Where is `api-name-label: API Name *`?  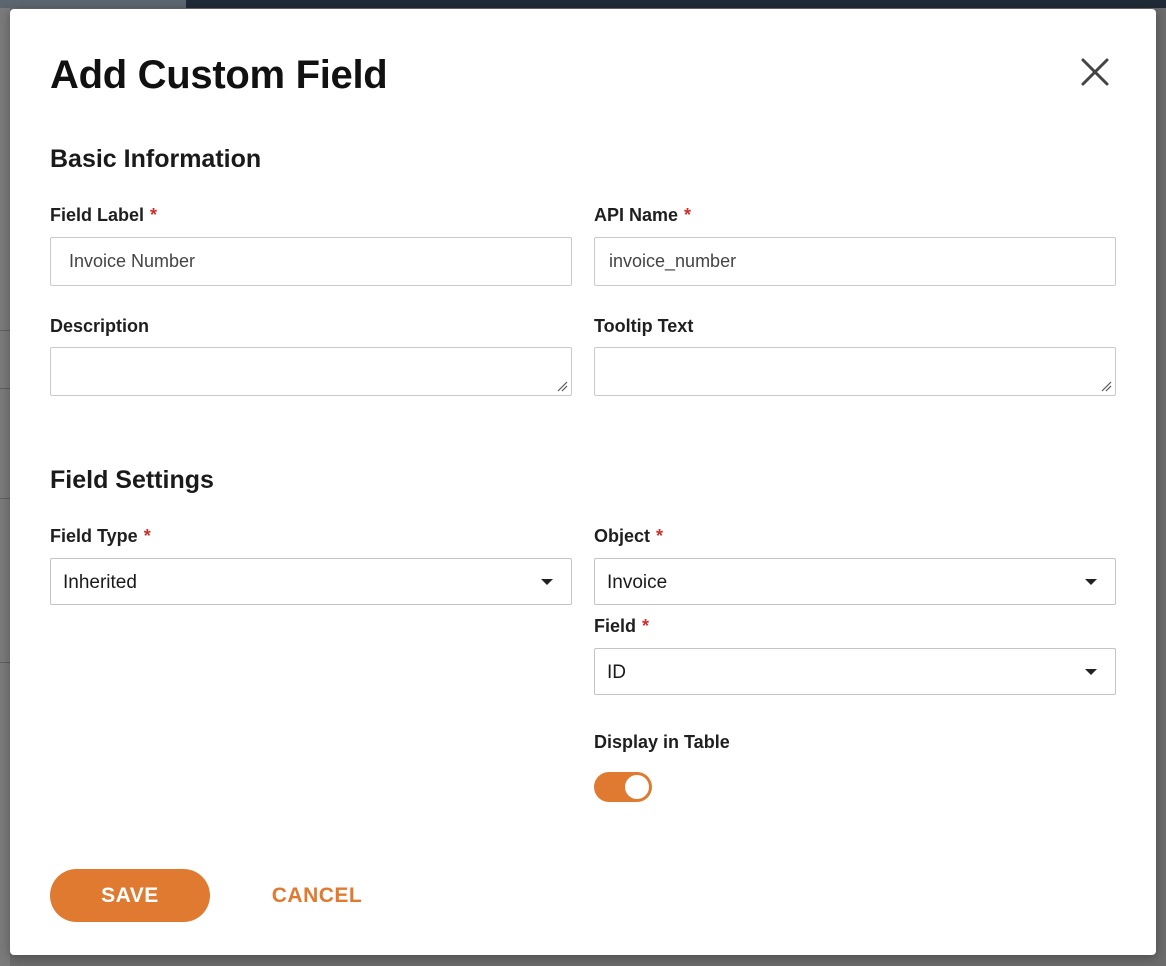
api-name-label: API Name * is located at coordinates (642, 215).